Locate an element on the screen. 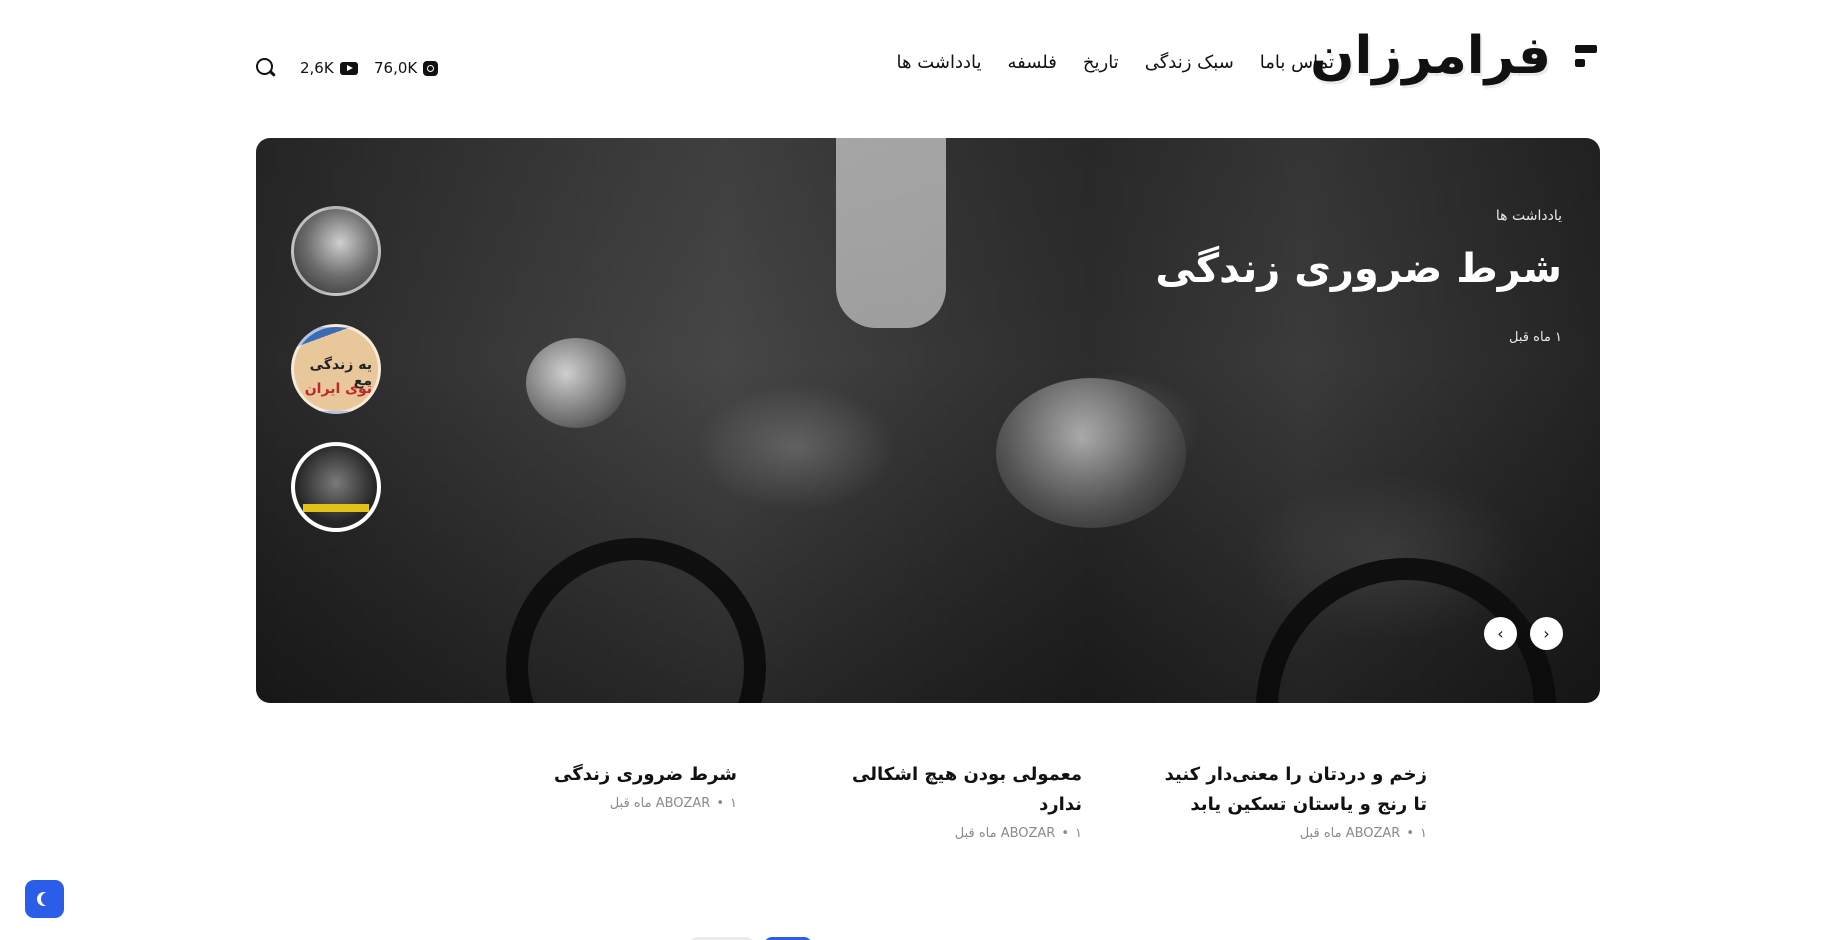 This screenshot has height=940, width=1847. hero-title: شرط ضروری زندگی is located at coordinates (1358, 269).